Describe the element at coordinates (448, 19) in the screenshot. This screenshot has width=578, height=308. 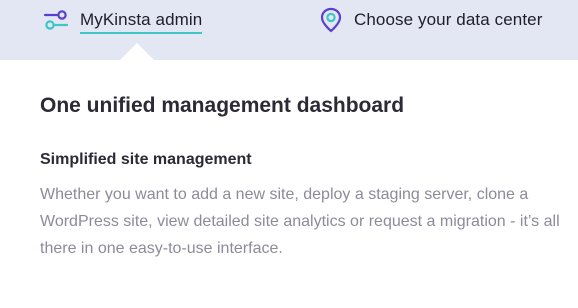
I see `tab-label: Choose your data center` at that location.